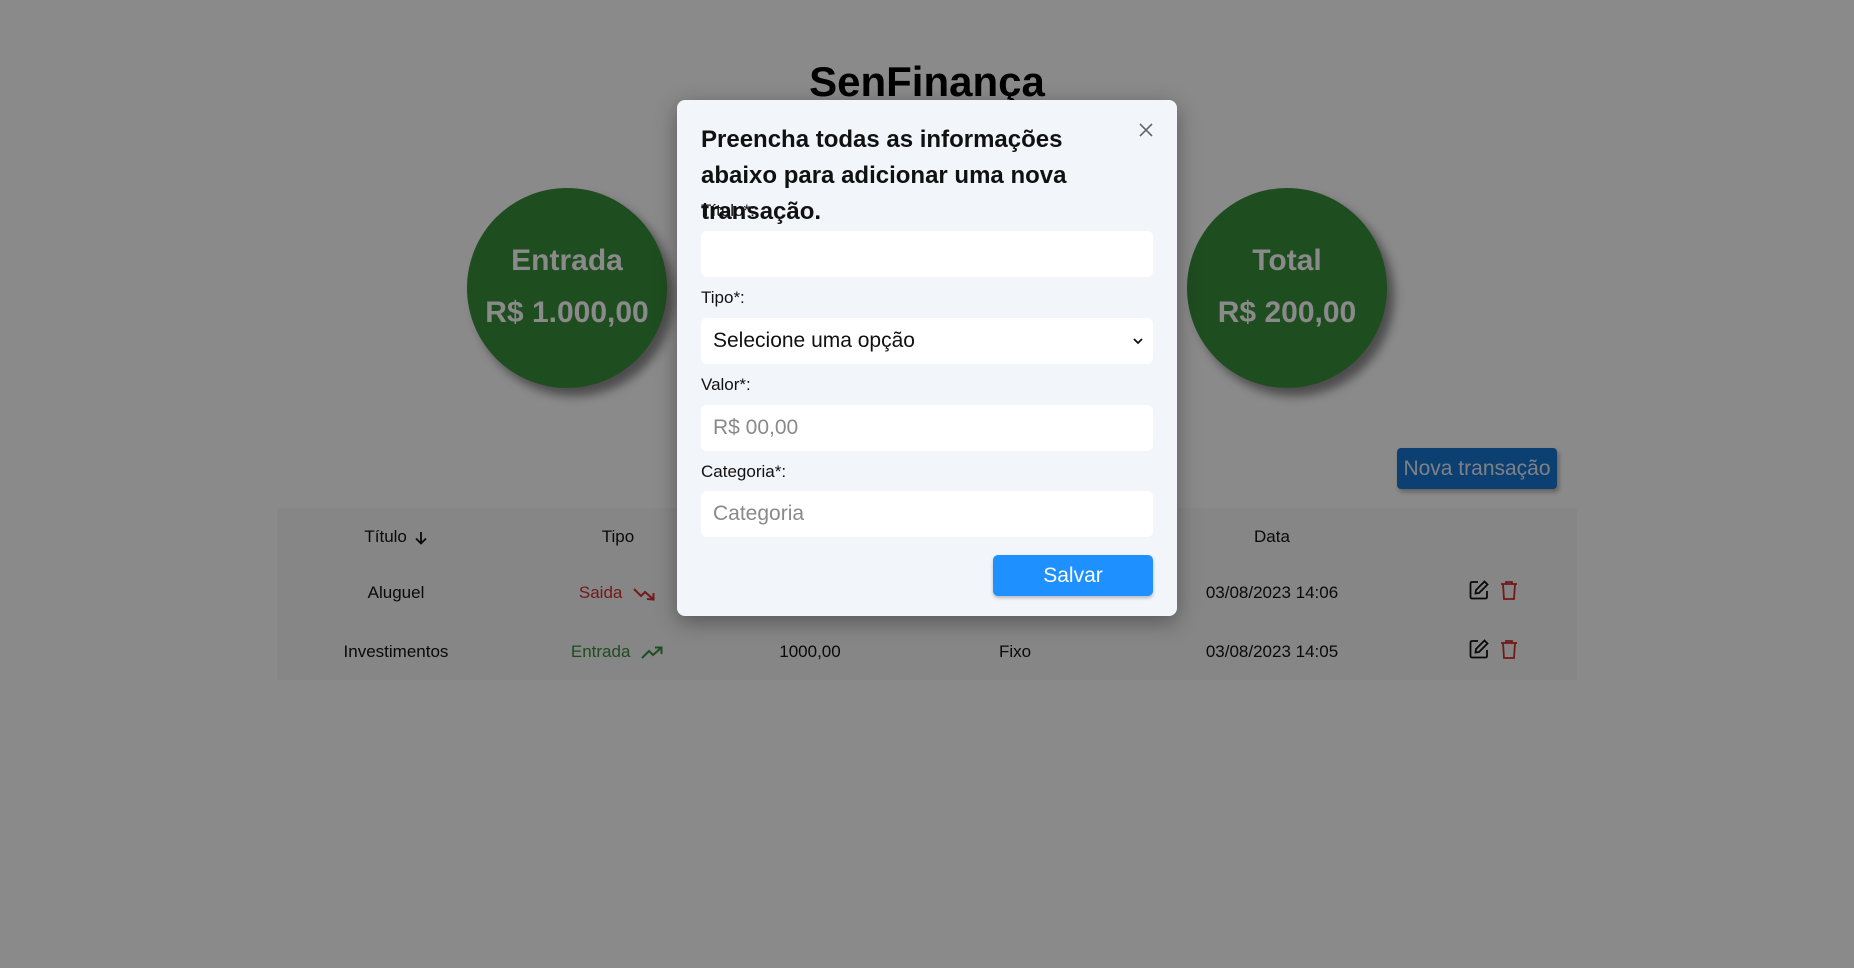 The width and height of the screenshot is (1854, 968). I want to click on tipo-select: Selecione uma opção, so click(927, 341).